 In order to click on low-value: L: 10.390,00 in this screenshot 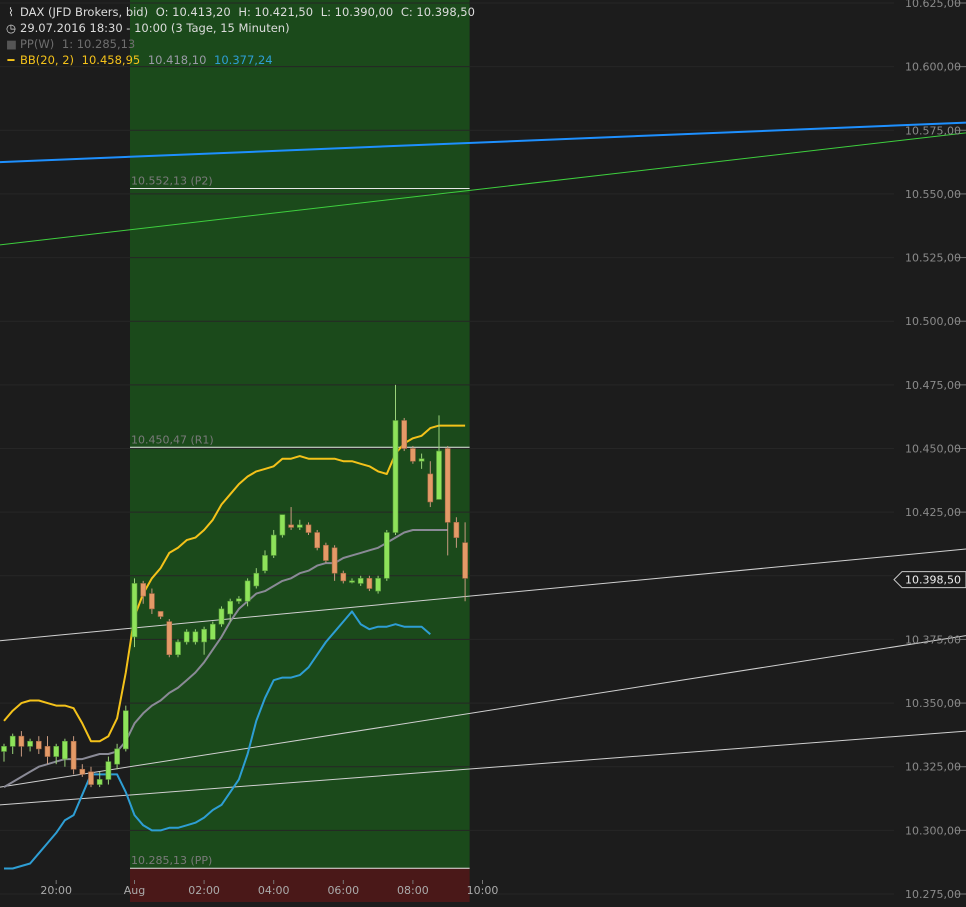, I will do `click(357, 12)`.